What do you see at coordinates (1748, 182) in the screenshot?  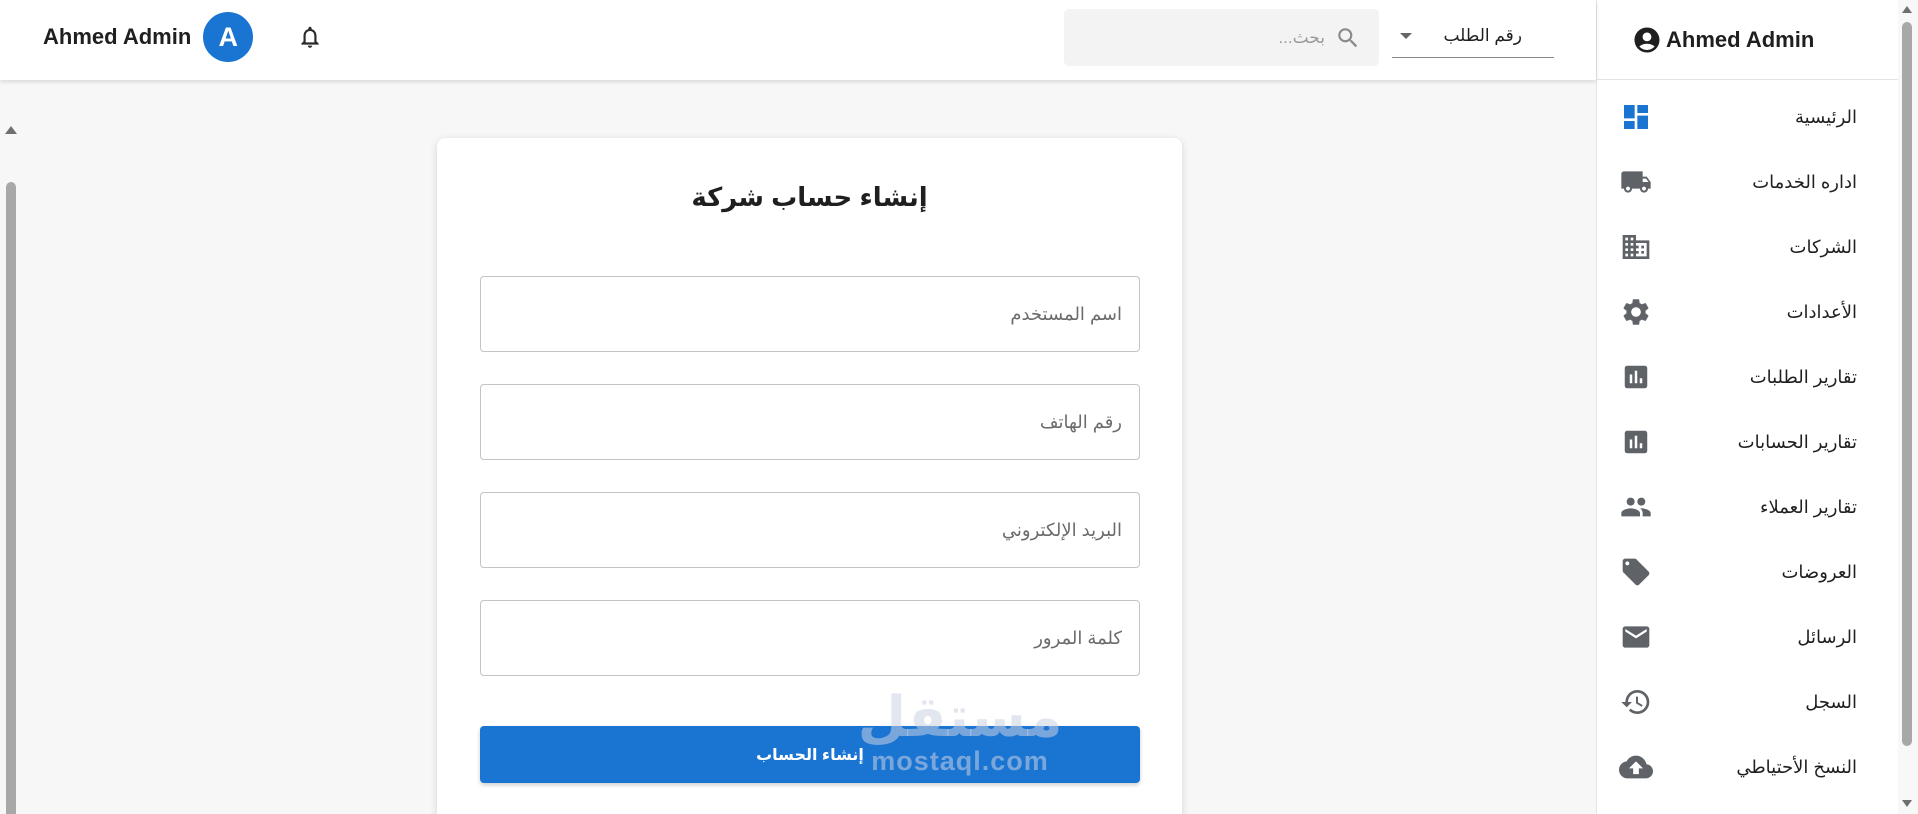 I see `sidebar-item-services: اداره الخدمات` at bounding box center [1748, 182].